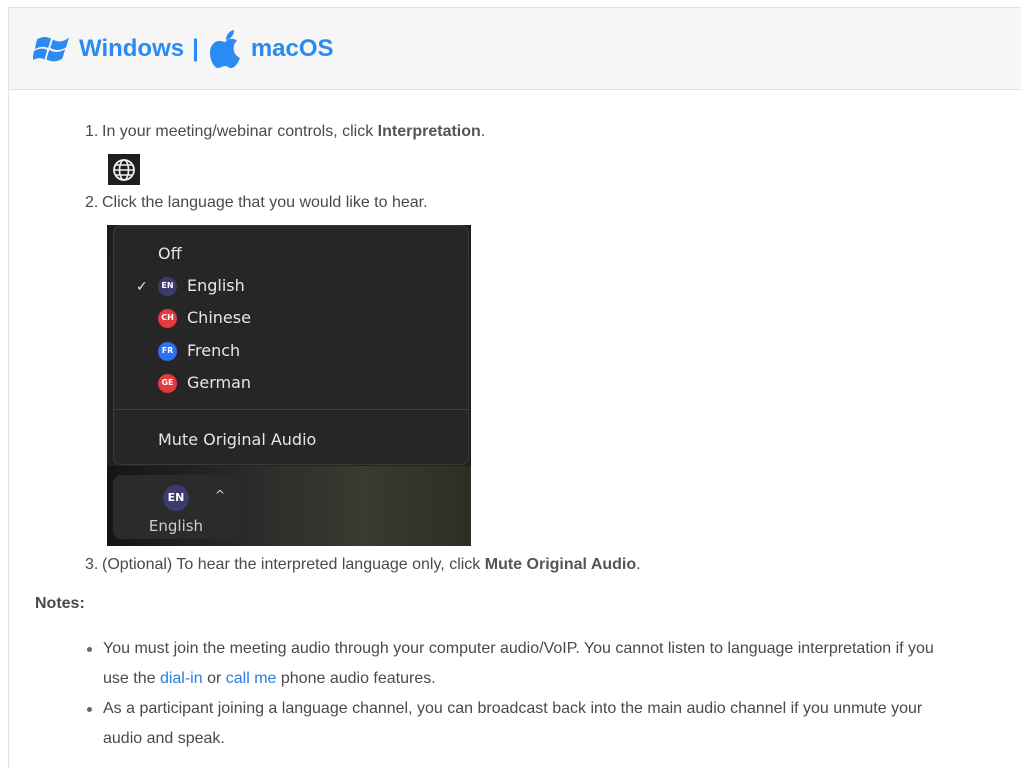  What do you see at coordinates (92, 131) in the screenshot?
I see `step-number: 1.` at bounding box center [92, 131].